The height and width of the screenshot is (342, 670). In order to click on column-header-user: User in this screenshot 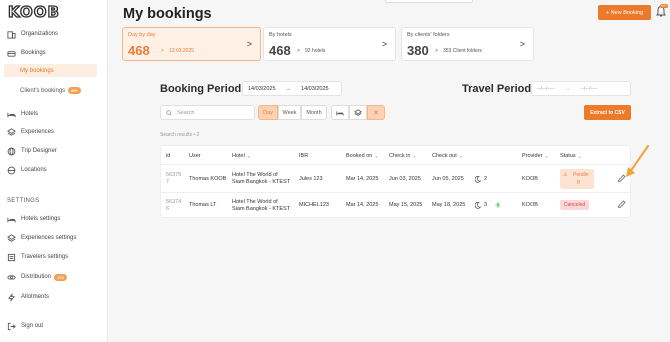, I will do `click(195, 156)`.